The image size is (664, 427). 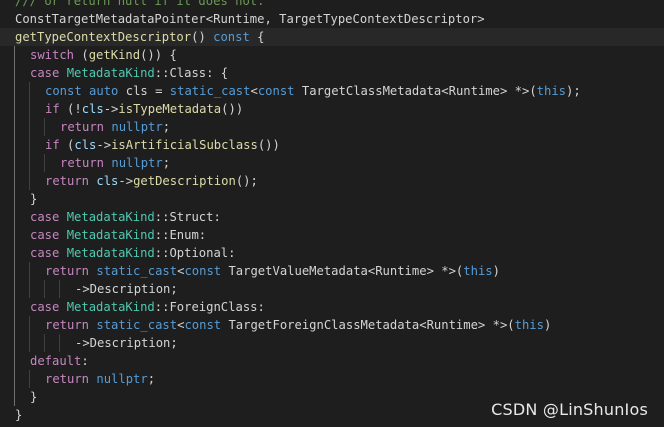 What do you see at coordinates (126, 343) in the screenshot?
I see `code-text: ->Description;` at bounding box center [126, 343].